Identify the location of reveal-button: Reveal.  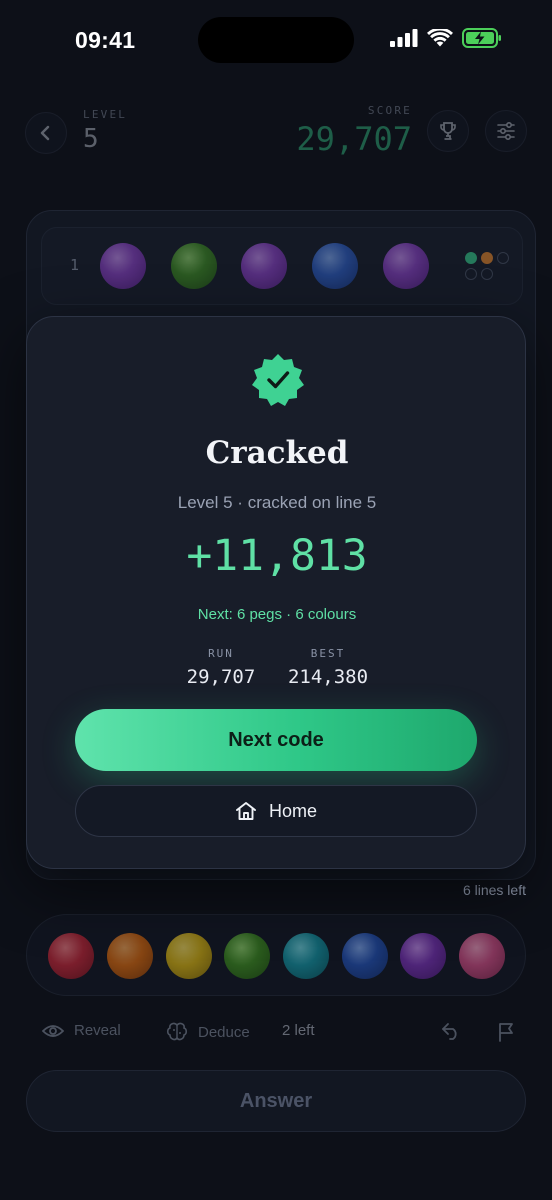
(81, 1030).